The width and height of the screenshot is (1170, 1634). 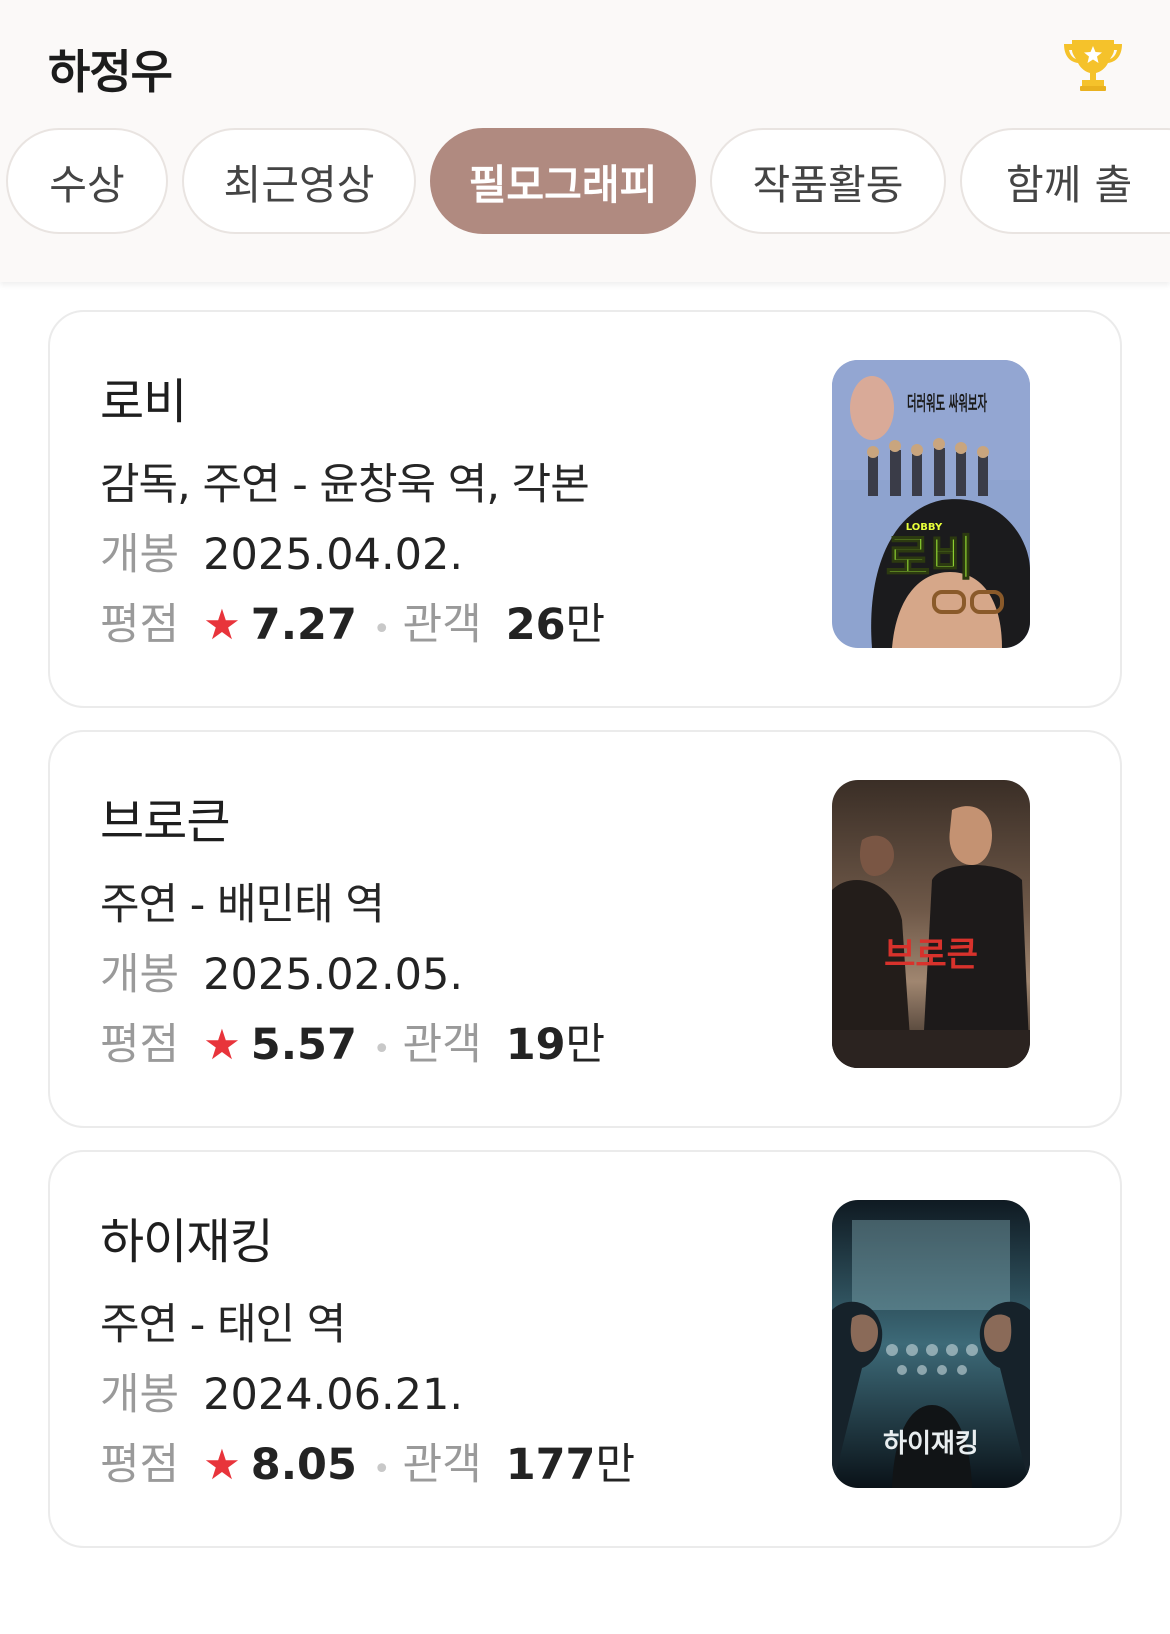 I want to click on tab-costars: 함께 출, so click(x=1065, y=181).